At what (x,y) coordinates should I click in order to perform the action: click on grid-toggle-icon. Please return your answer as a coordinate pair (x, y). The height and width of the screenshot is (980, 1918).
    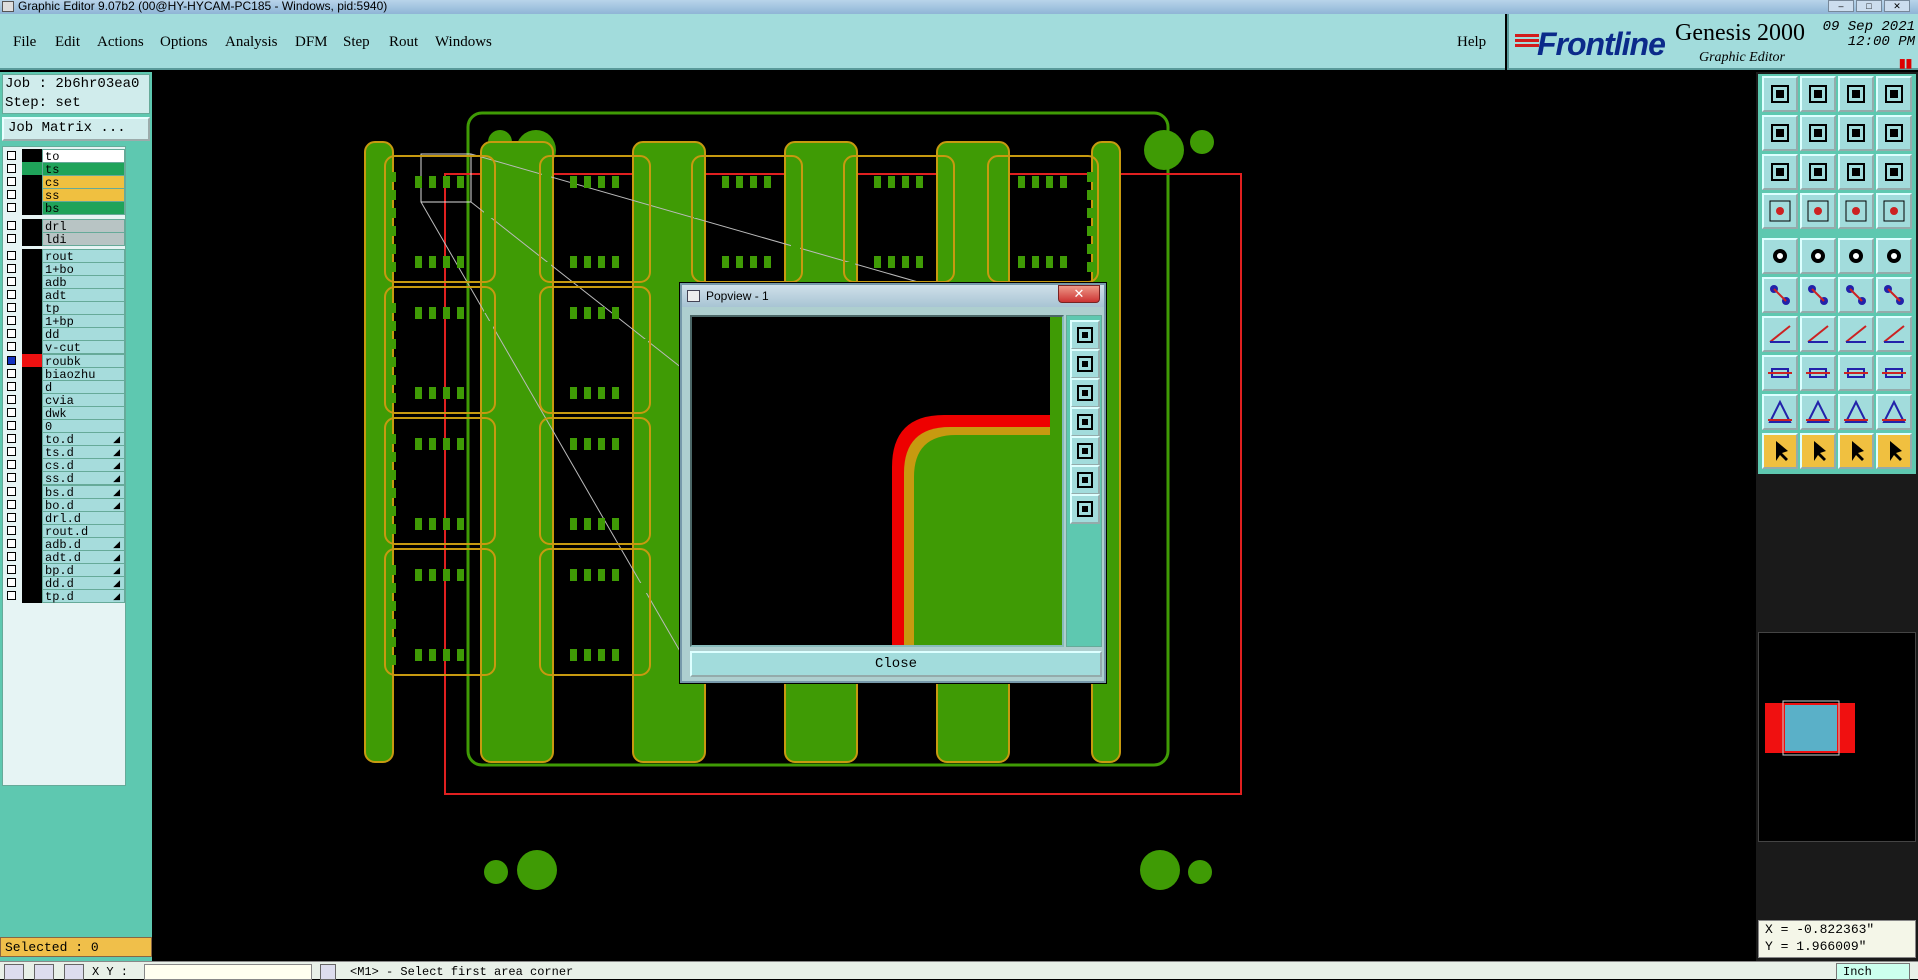
    Looking at the image, I should click on (1818, 211).